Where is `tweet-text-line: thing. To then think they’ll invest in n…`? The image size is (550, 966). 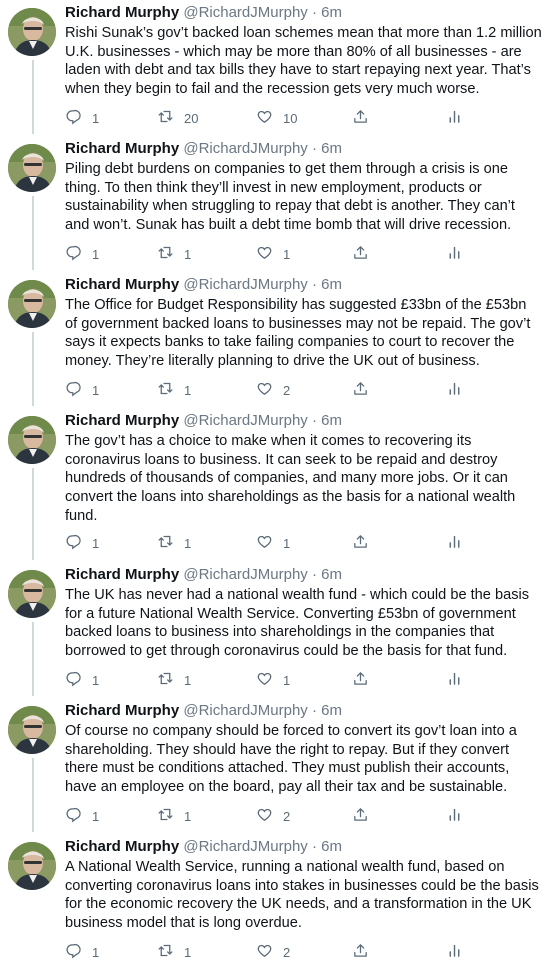 tweet-text-line: thing. To then think they’ll invest in n… is located at coordinates (273, 187).